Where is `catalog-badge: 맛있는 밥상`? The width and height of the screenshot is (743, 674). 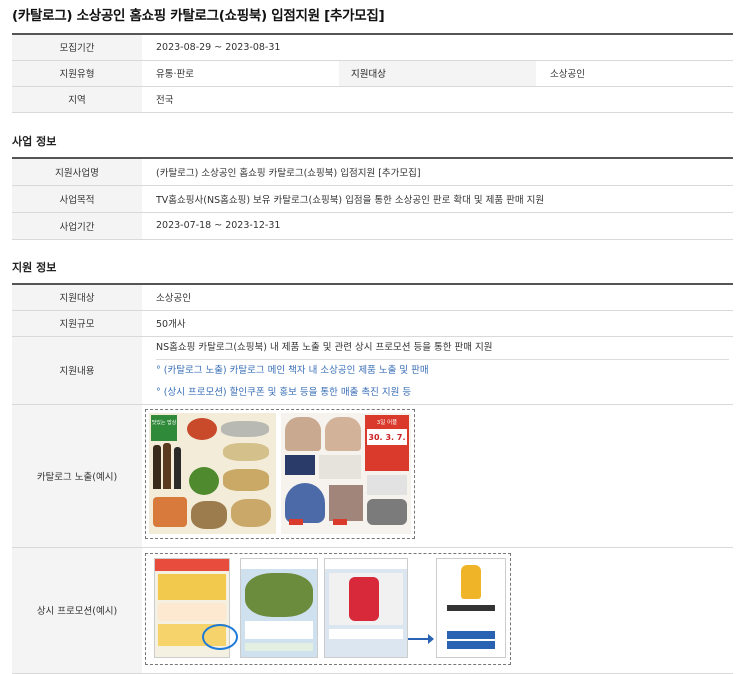 catalog-badge: 맛있는 밥상 is located at coordinates (164, 428).